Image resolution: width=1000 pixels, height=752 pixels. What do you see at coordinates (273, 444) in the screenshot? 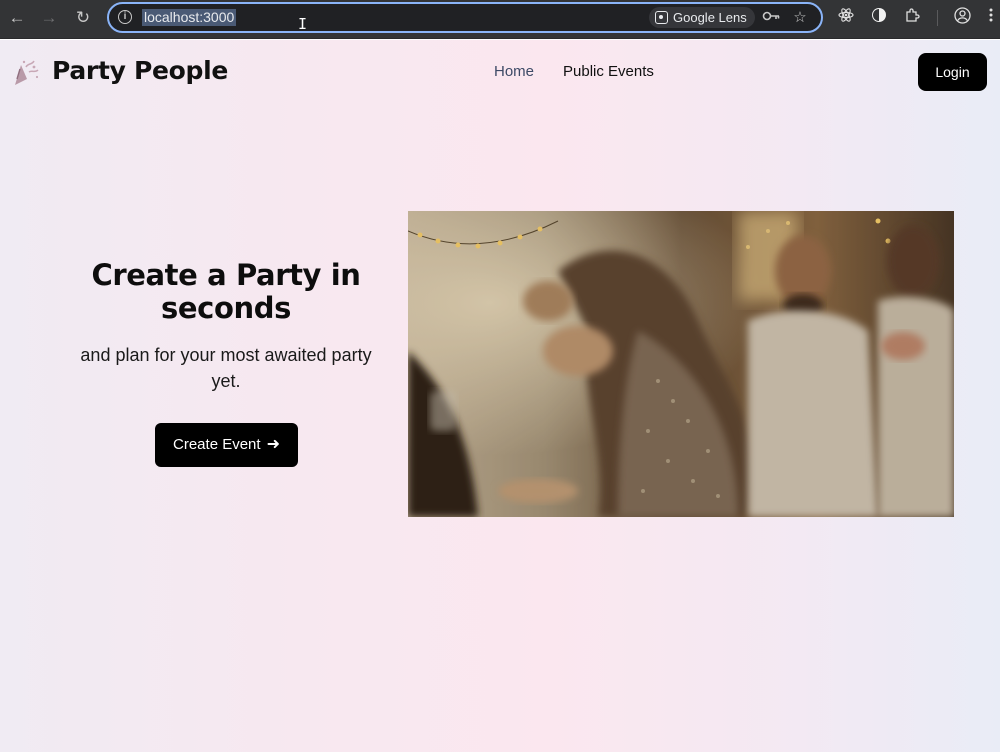
I see `arrow-right-icon: ➜` at bounding box center [273, 444].